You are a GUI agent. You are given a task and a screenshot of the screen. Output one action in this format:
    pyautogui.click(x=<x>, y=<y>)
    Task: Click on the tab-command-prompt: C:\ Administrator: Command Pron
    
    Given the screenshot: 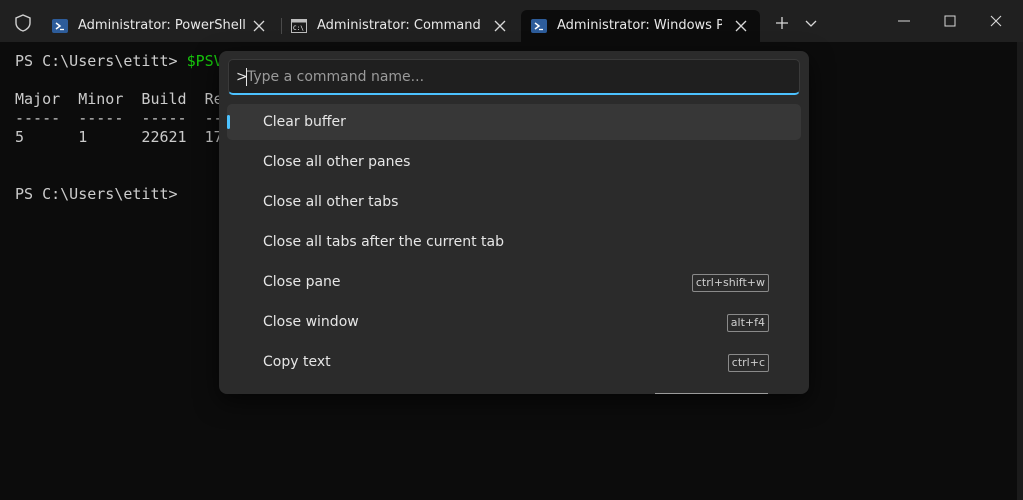 What is the action you would take?
    pyautogui.click(x=400, y=26)
    